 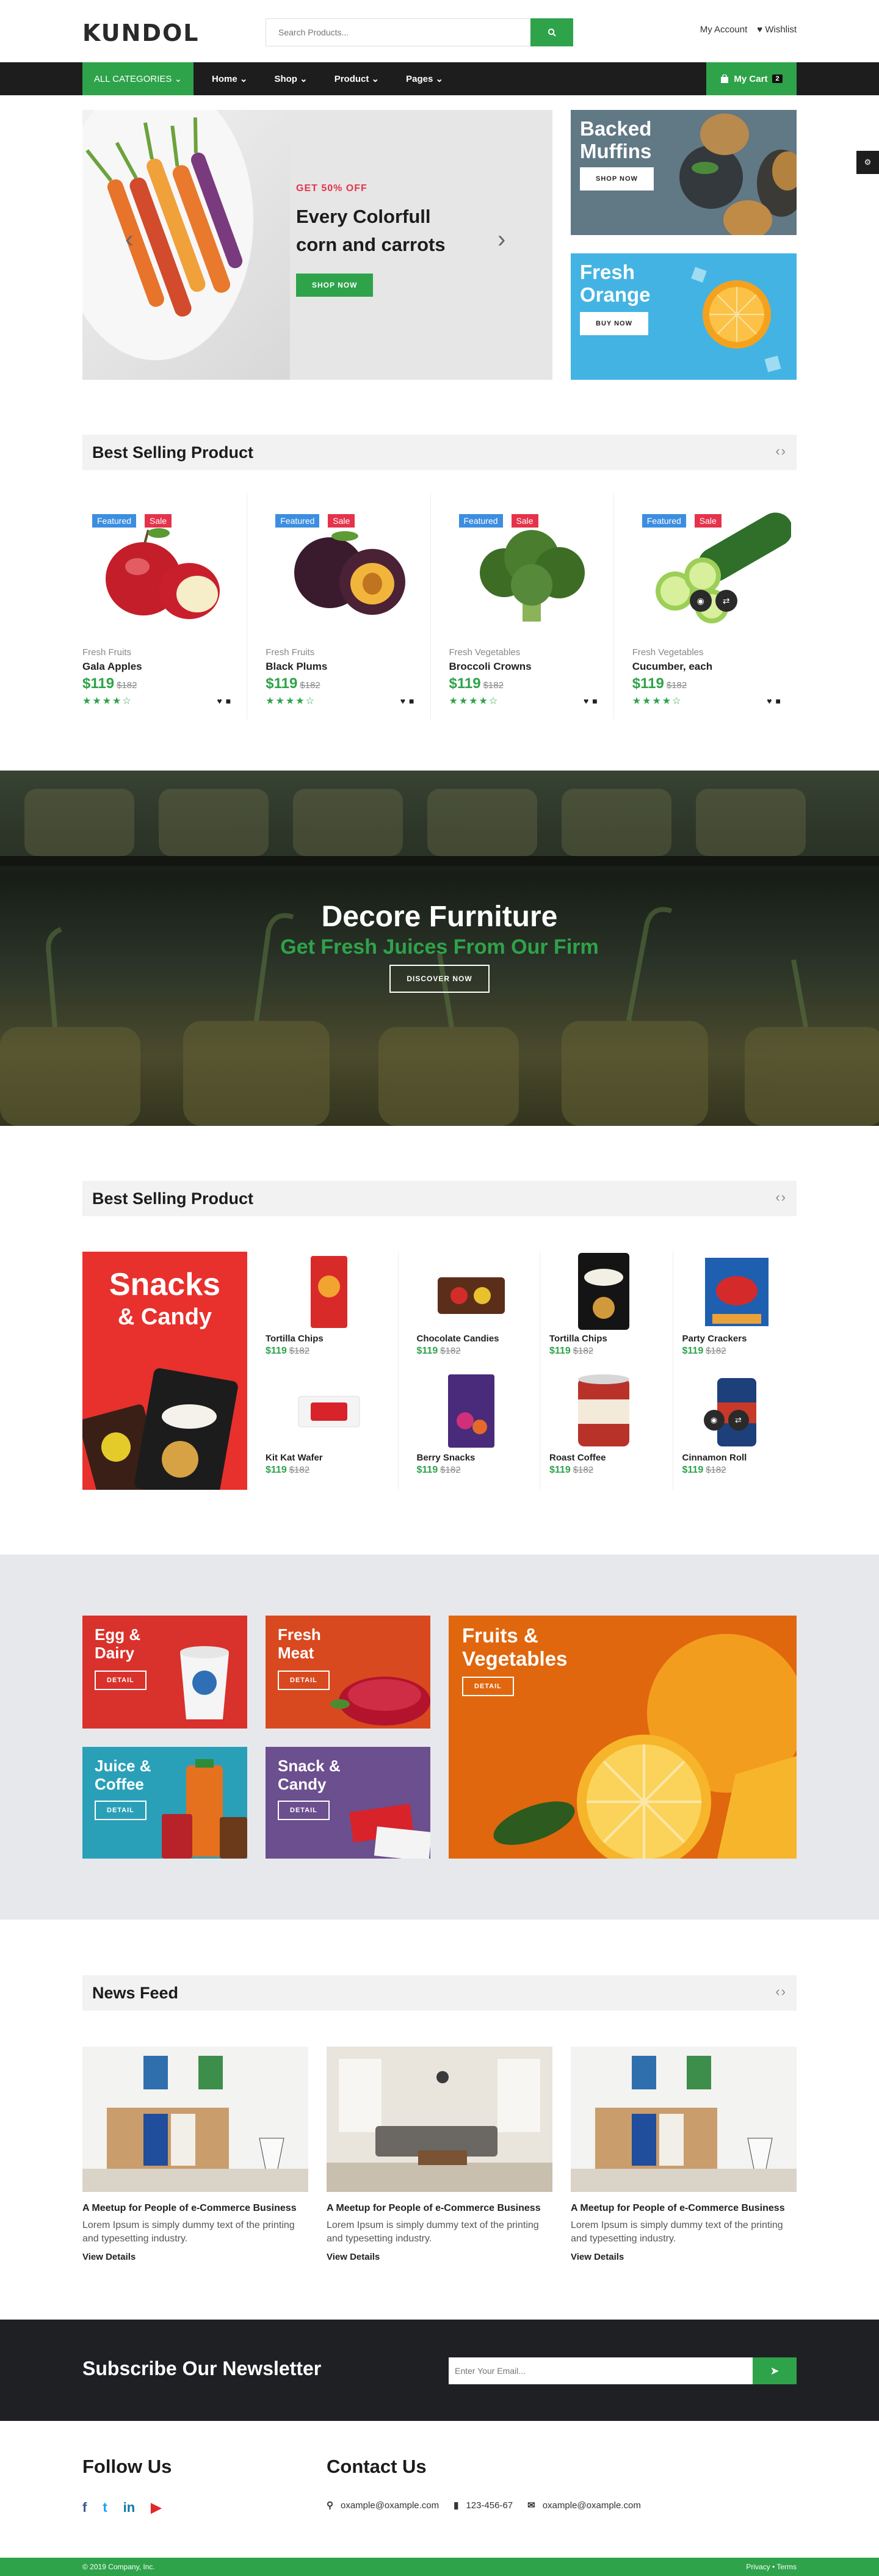 I want to click on snack-card: ◉ ⇄ Cinnamon Roll $119 $182, so click(x=739, y=1430).